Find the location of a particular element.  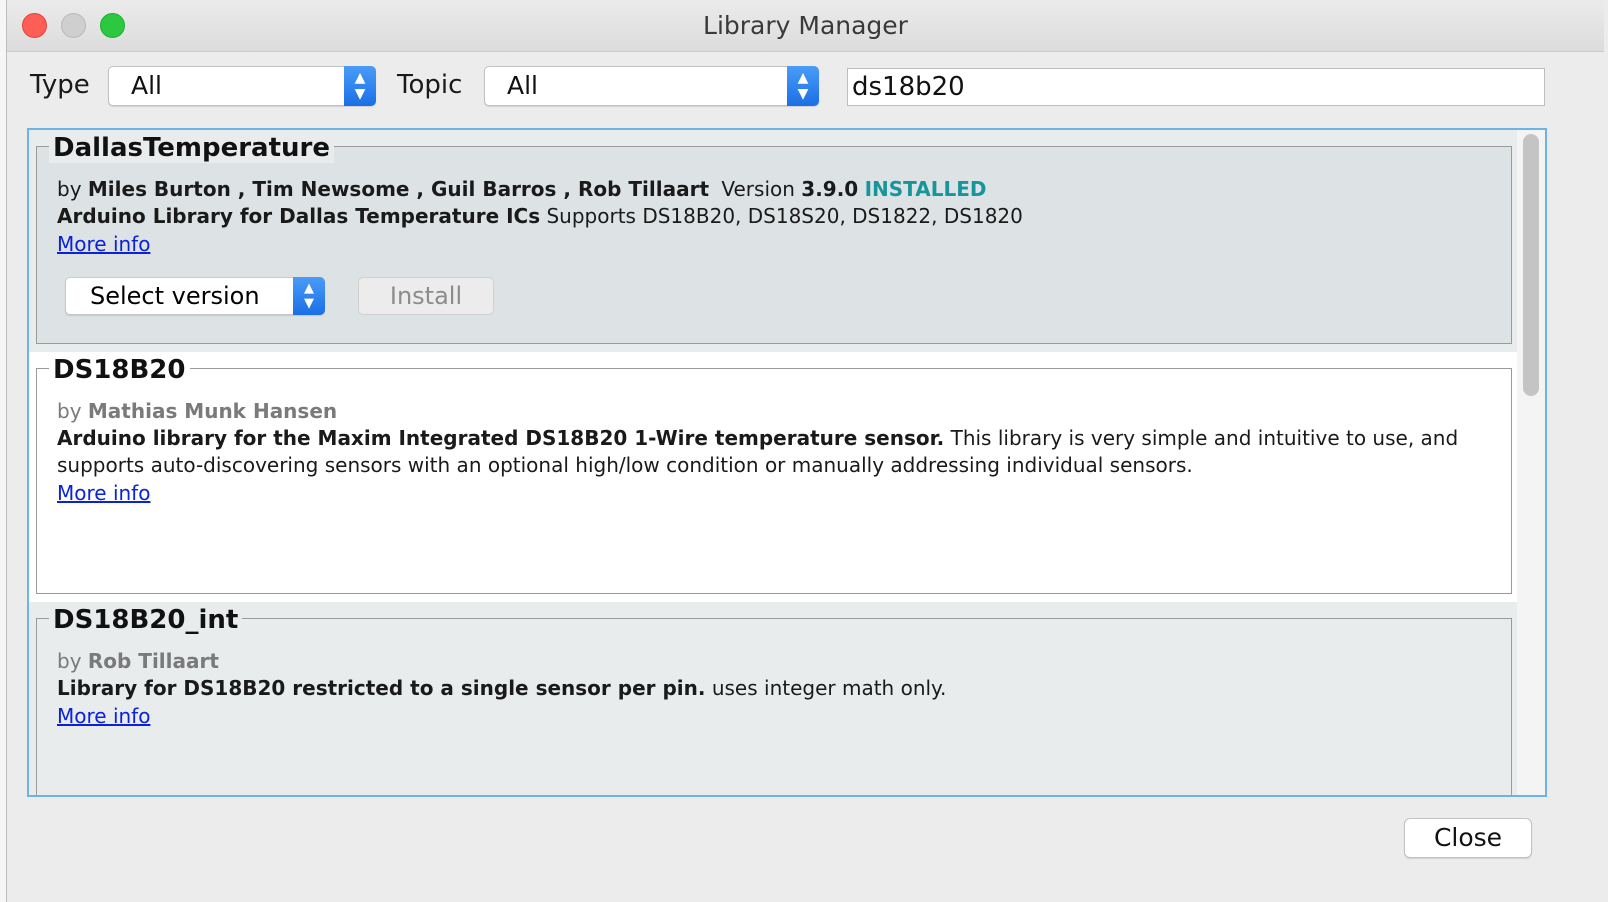

type-select-value: All is located at coordinates (146, 85).